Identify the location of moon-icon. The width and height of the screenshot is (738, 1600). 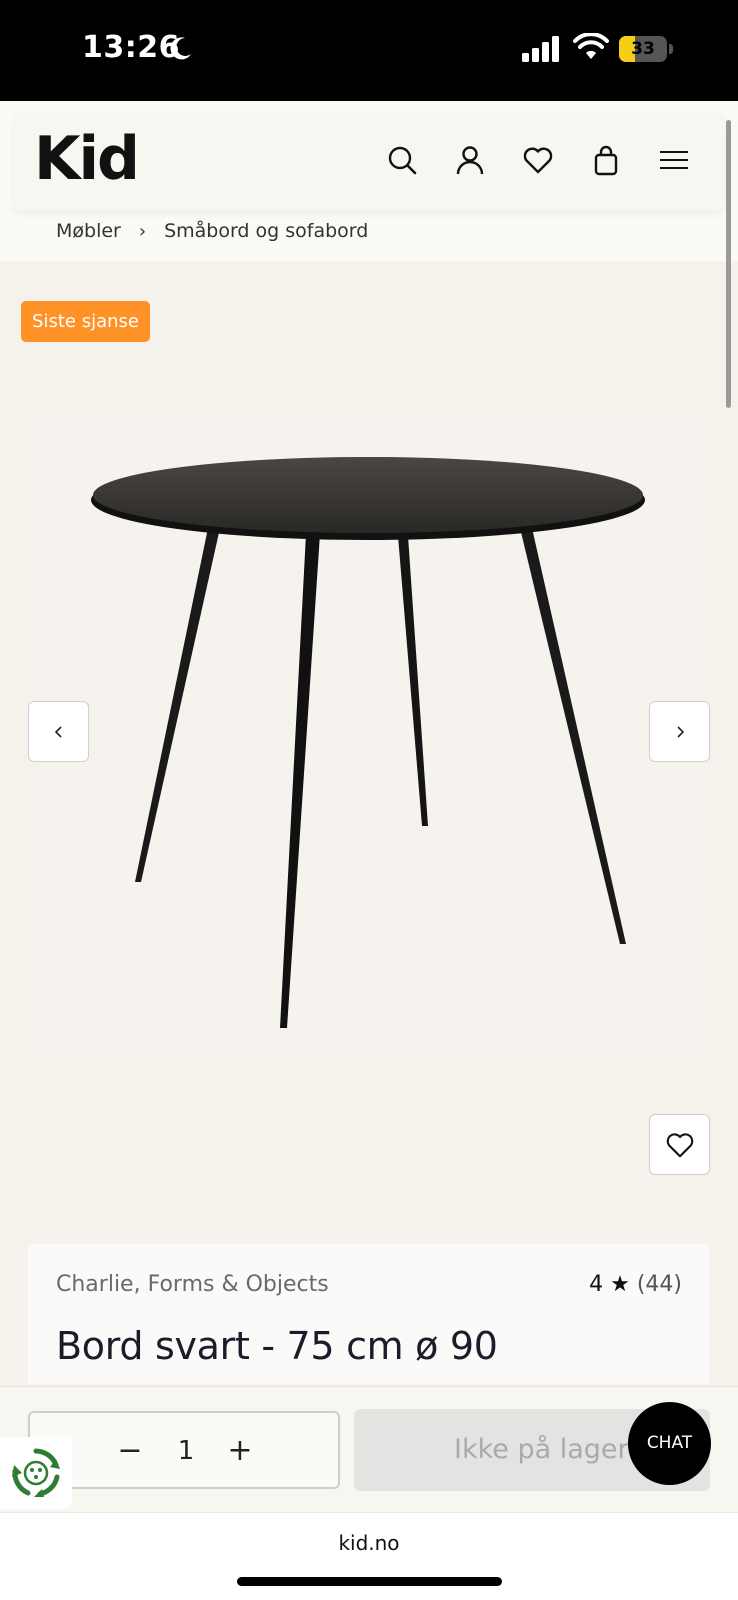
(181, 48).